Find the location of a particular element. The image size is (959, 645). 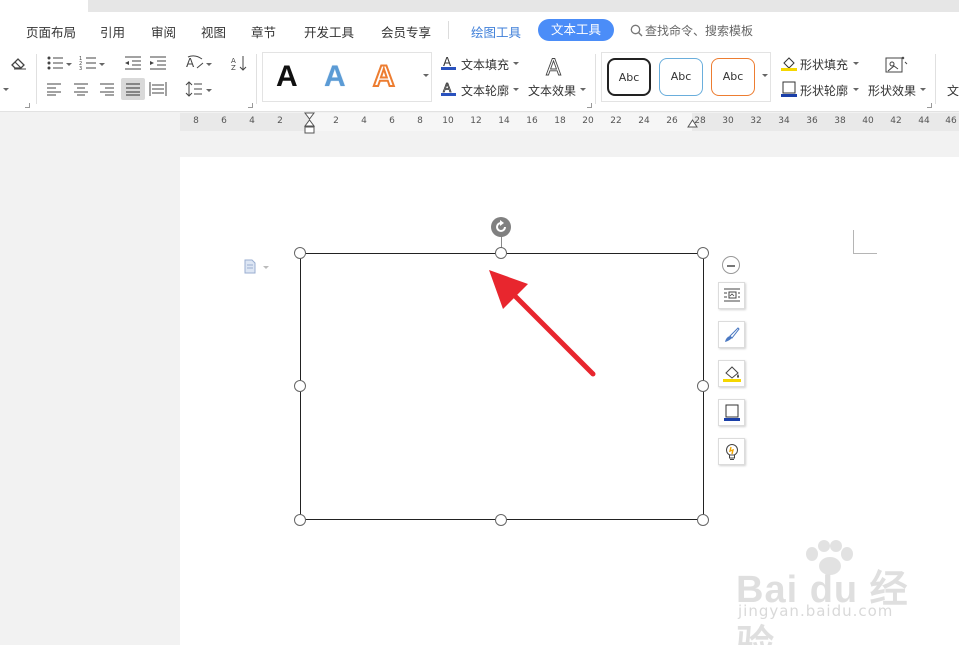

text-effects-label: 文本效果 is located at coordinates (552, 90).